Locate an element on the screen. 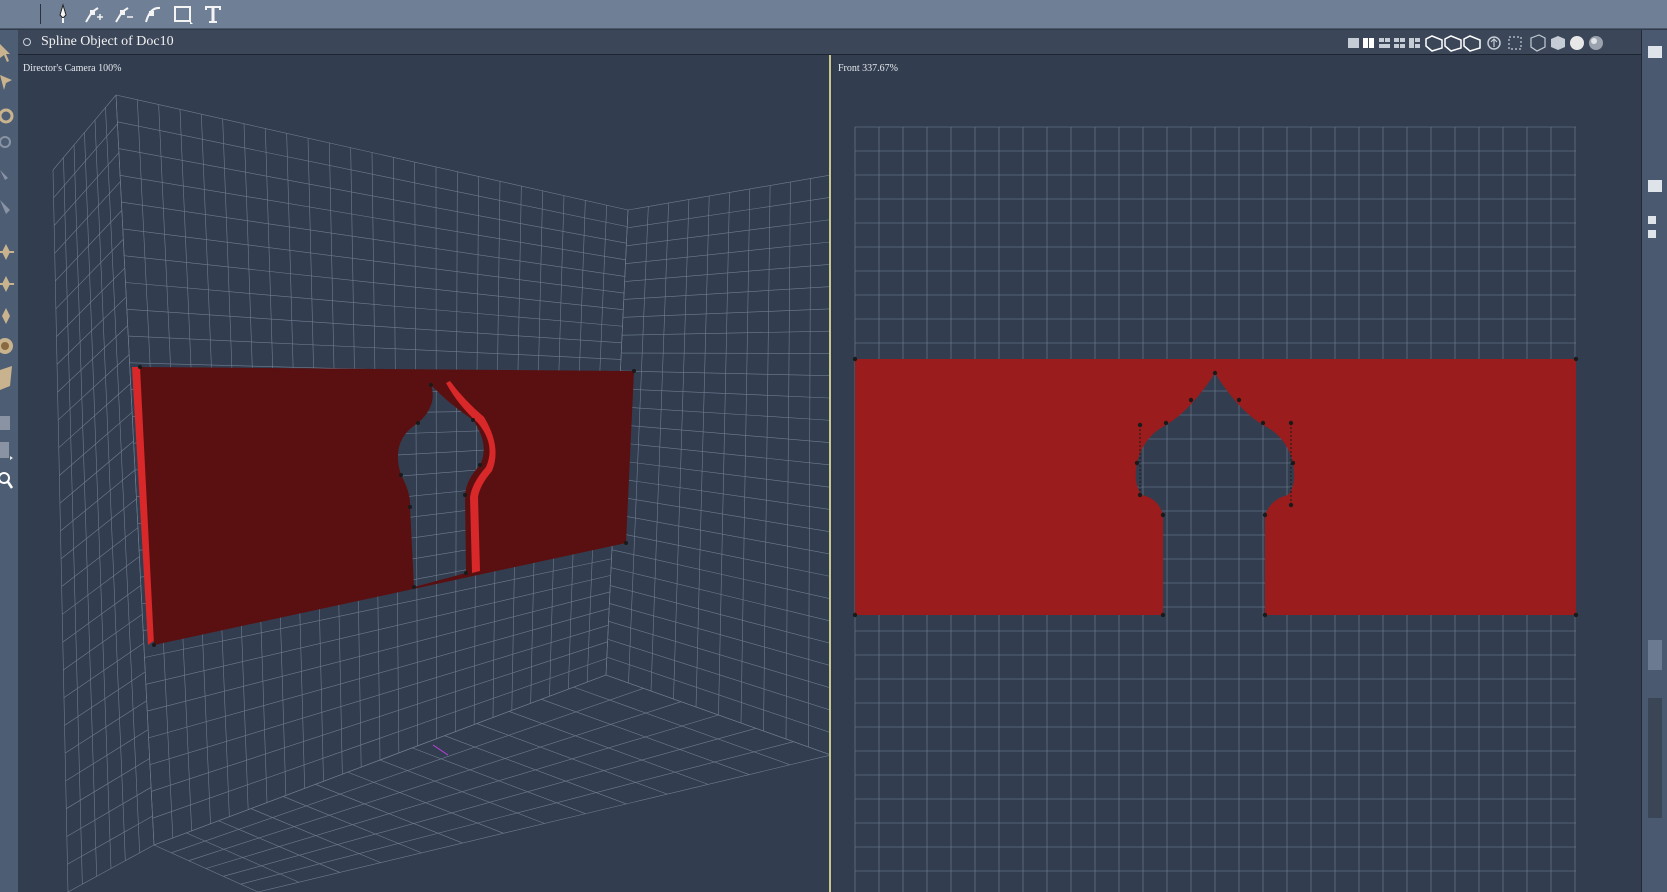  document-title: Spline Object of Doc10 is located at coordinates (107, 41).